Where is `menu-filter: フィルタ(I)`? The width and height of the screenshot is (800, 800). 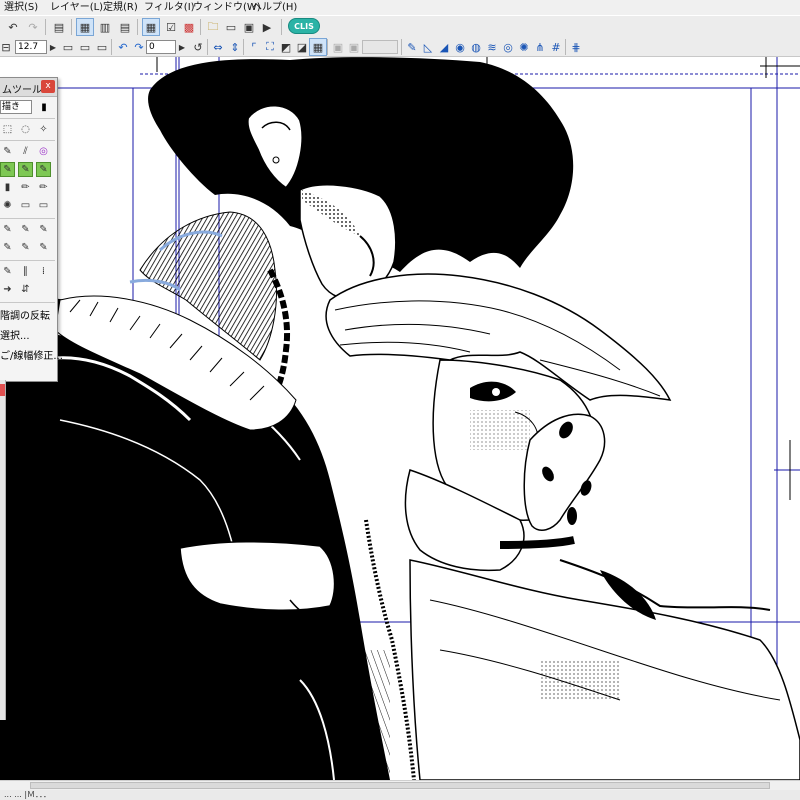
menu-filter: フィルタ(I) is located at coordinates (169, 7).